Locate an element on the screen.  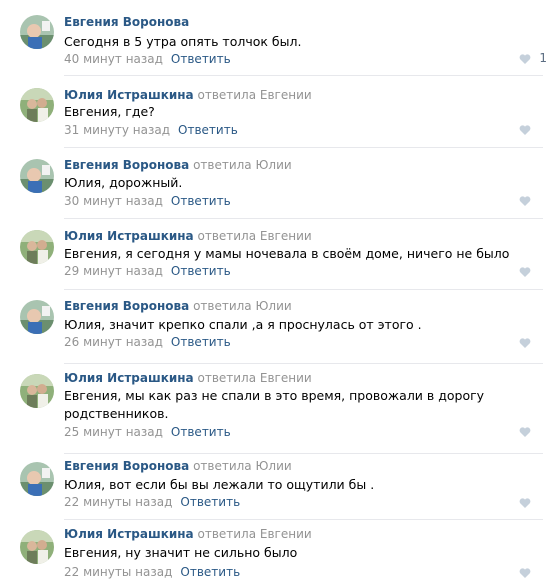
comment-meta: 29 минут назад Ответить is located at coordinates (147, 271).